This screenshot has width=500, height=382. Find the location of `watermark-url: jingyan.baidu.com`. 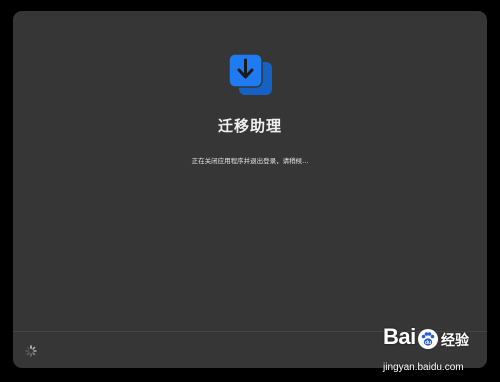

watermark-url: jingyan.baidu.com is located at coordinates (423, 367).